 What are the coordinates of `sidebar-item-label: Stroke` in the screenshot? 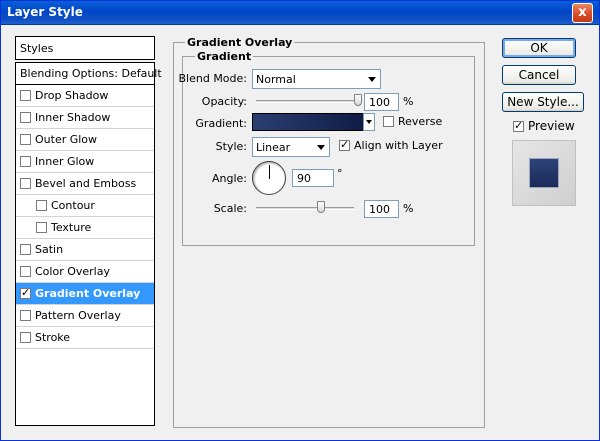 It's located at (53, 337).